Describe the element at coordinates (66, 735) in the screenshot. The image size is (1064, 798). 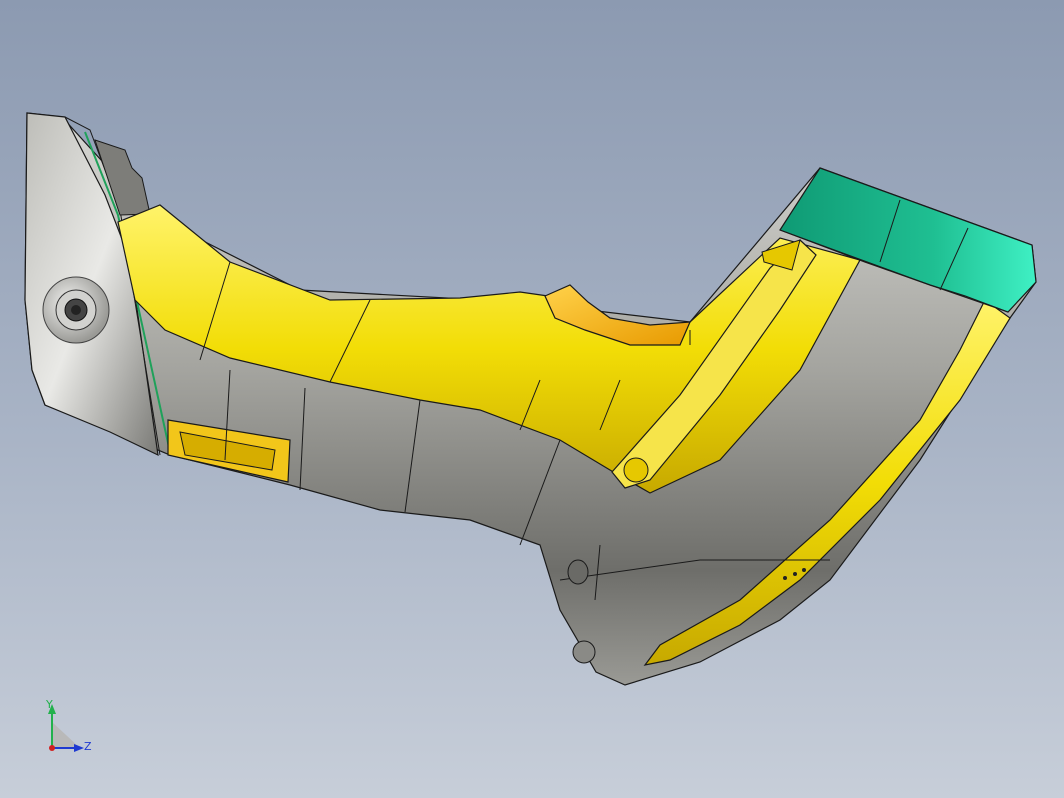
I see `triad-plane` at that location.